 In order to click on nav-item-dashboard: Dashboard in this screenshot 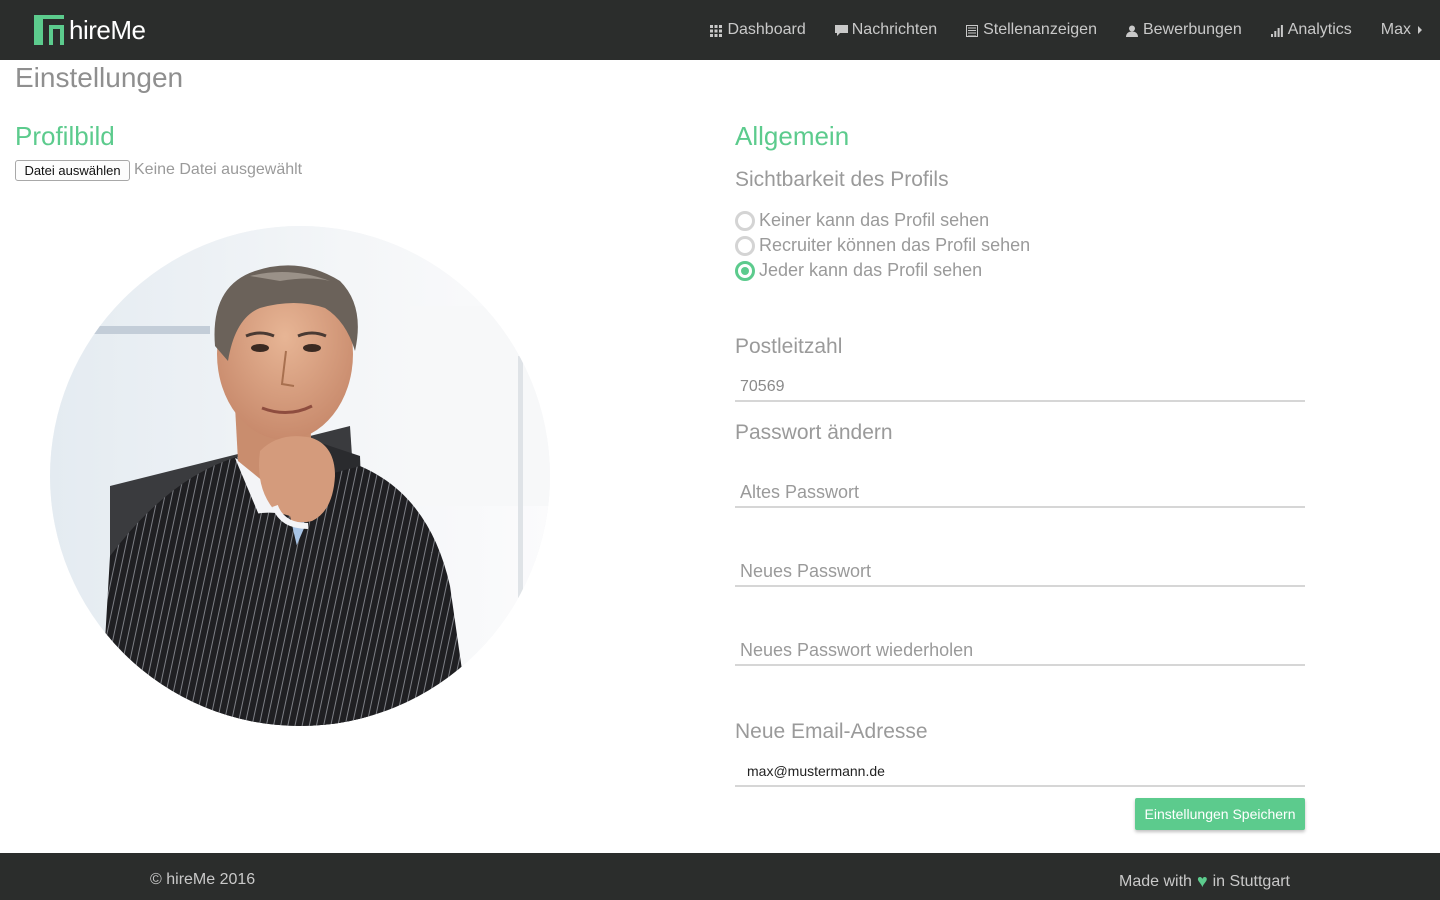, I will do `click(758, 30)`.